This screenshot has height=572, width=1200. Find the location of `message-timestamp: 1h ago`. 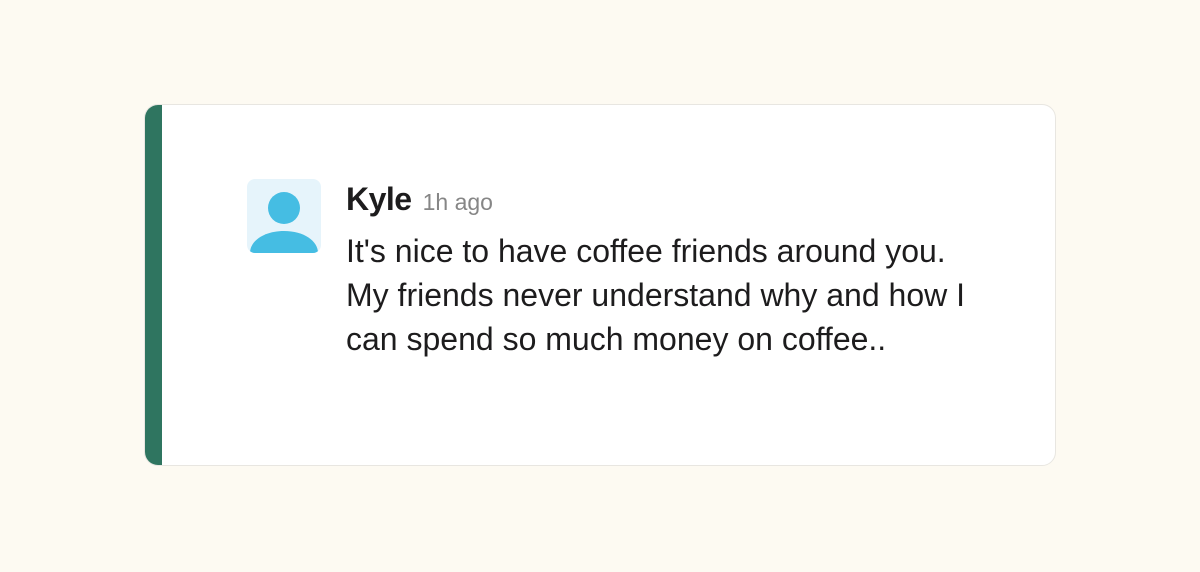

message-timestamp: 1h ago is located at coordinates (458, 202).